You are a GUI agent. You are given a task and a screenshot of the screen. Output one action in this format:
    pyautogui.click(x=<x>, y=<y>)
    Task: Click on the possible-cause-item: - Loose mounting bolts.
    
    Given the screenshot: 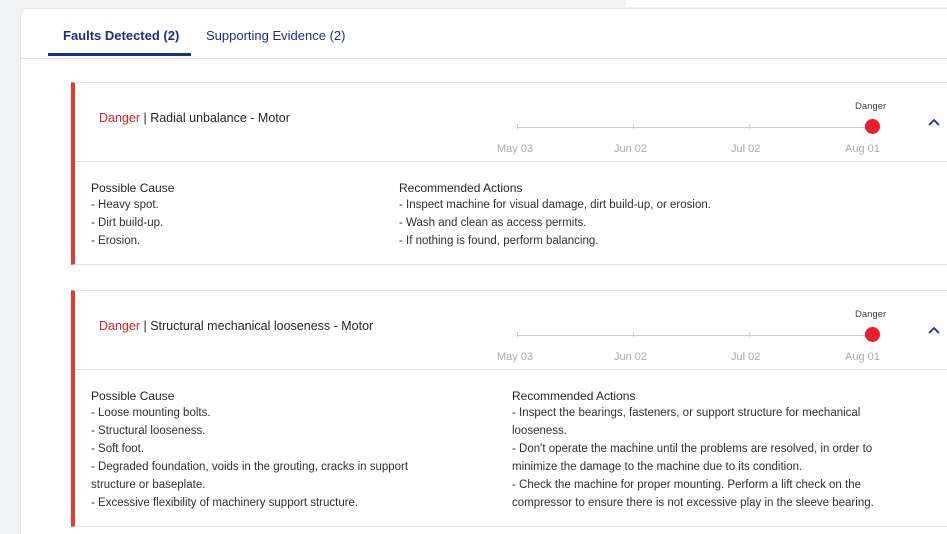 What is the action you would take?
    pyautogui.click(x=151, y=413)
    